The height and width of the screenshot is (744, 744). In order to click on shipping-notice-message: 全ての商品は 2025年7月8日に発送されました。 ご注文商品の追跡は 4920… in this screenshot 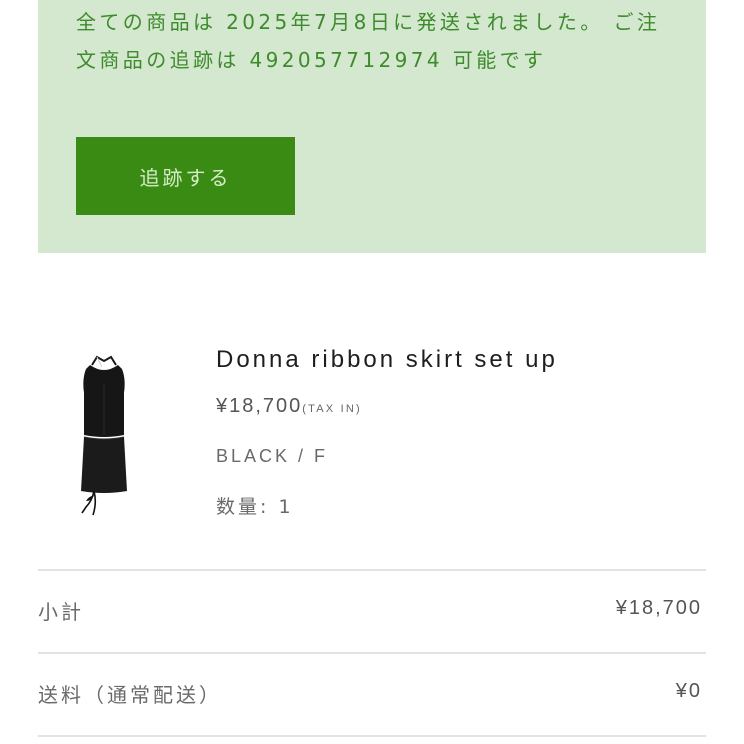, I will do `click(368, 41)`.